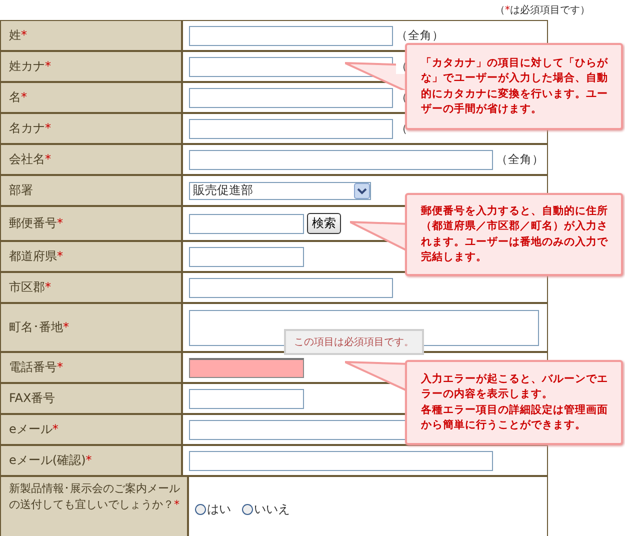 Image resolution: width=625 pixels, height=536 pixels. Describe the element at coordinates (324, 223) in the screenshot. I see `search-button: 検索` at that location.